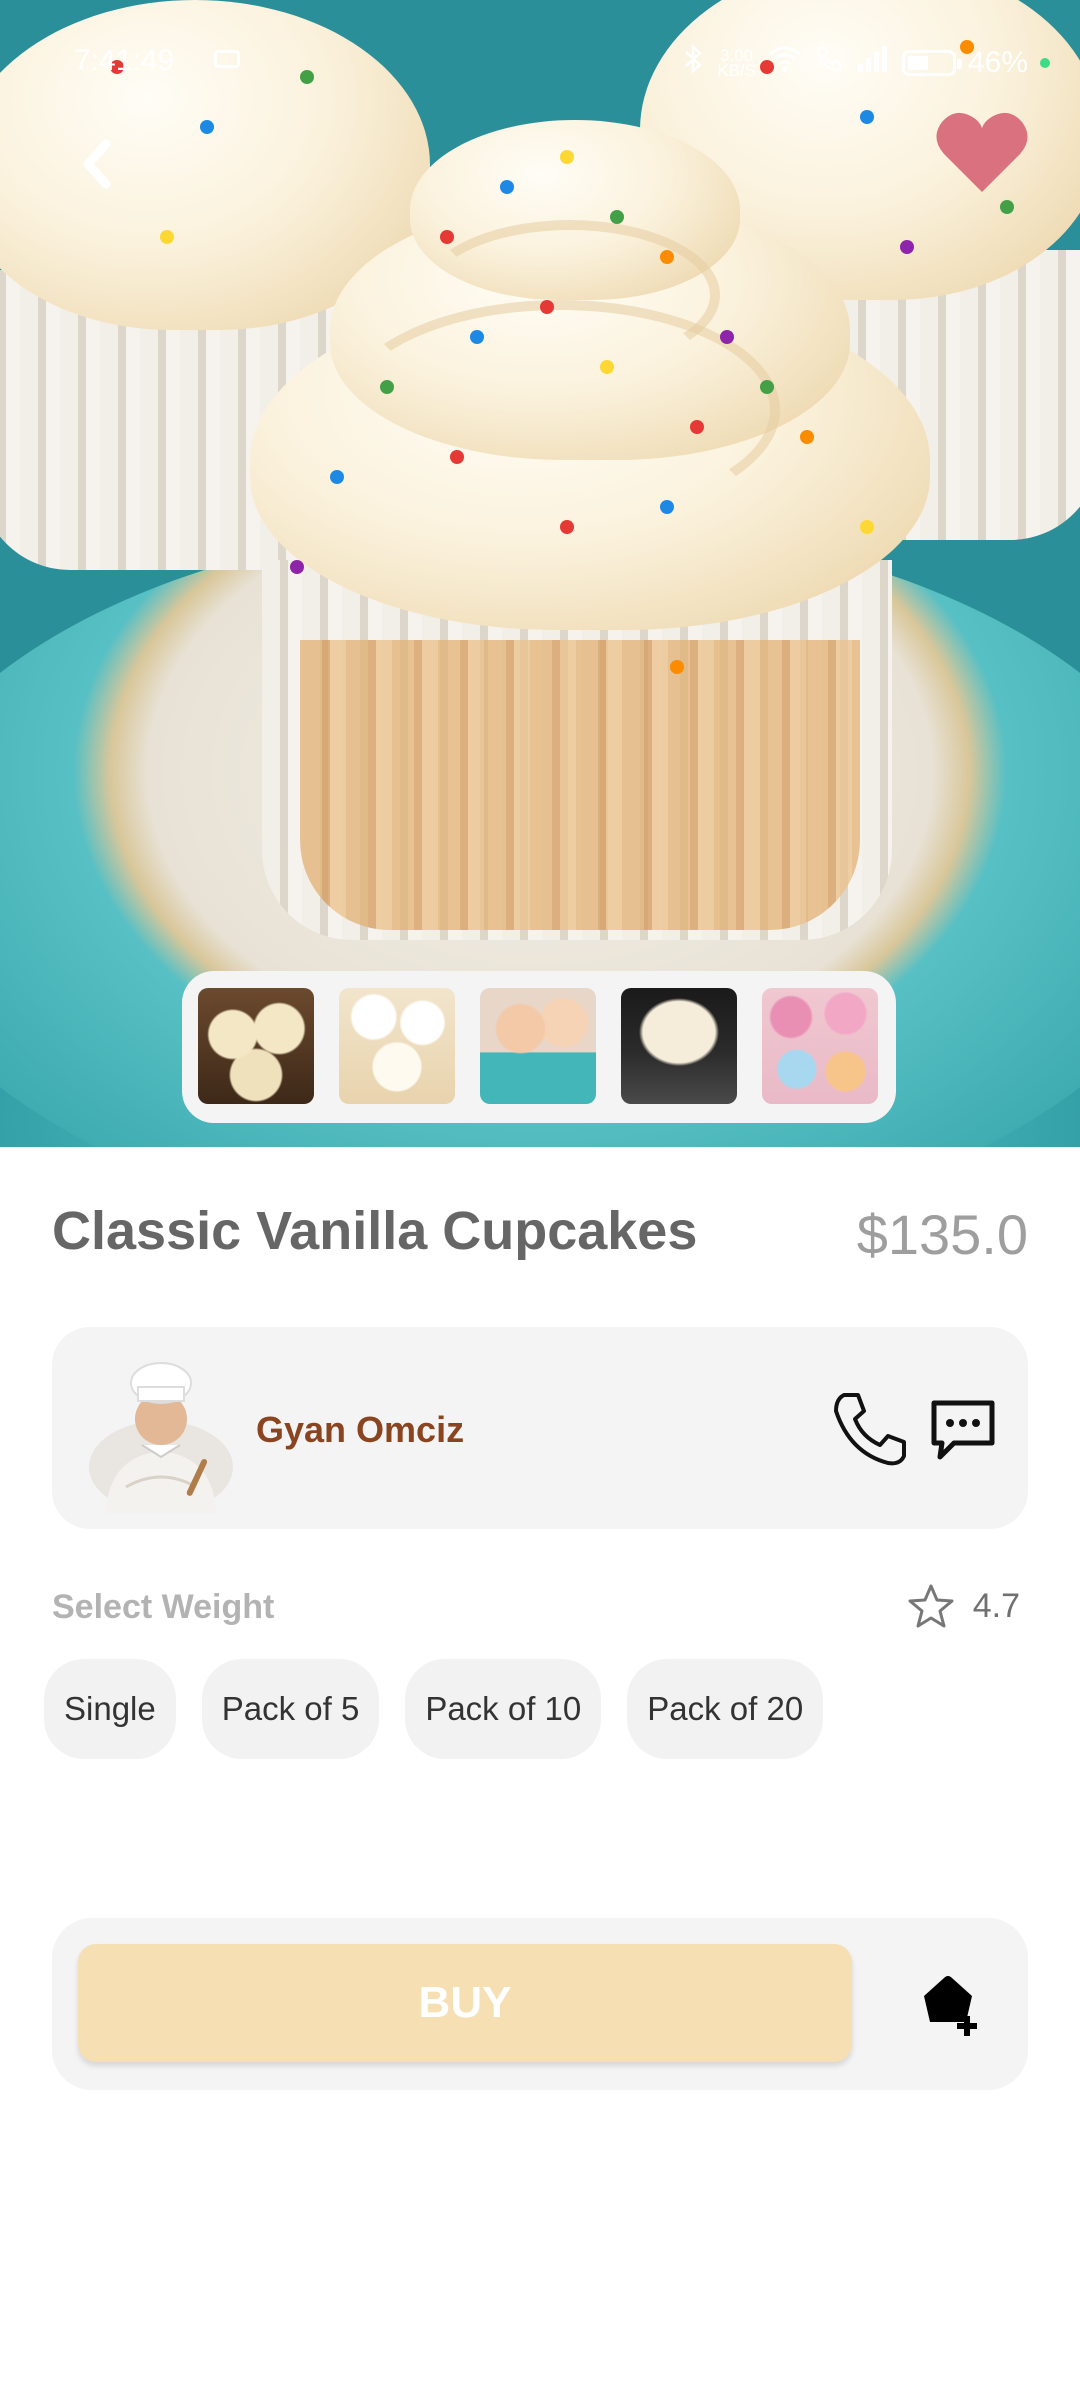 This screenshot has width=1080, height=2400. What do you see at coordinates (785, 63) in the screenshot?
I see `wifi-icon` at bounding box center [785, 63].